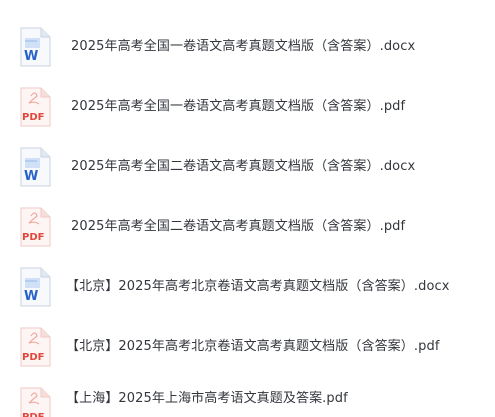  I want to click on file-row-word: W 2025年高考全国二卷语文高考真题文档版（含答案）.docx, so click(247, 167).